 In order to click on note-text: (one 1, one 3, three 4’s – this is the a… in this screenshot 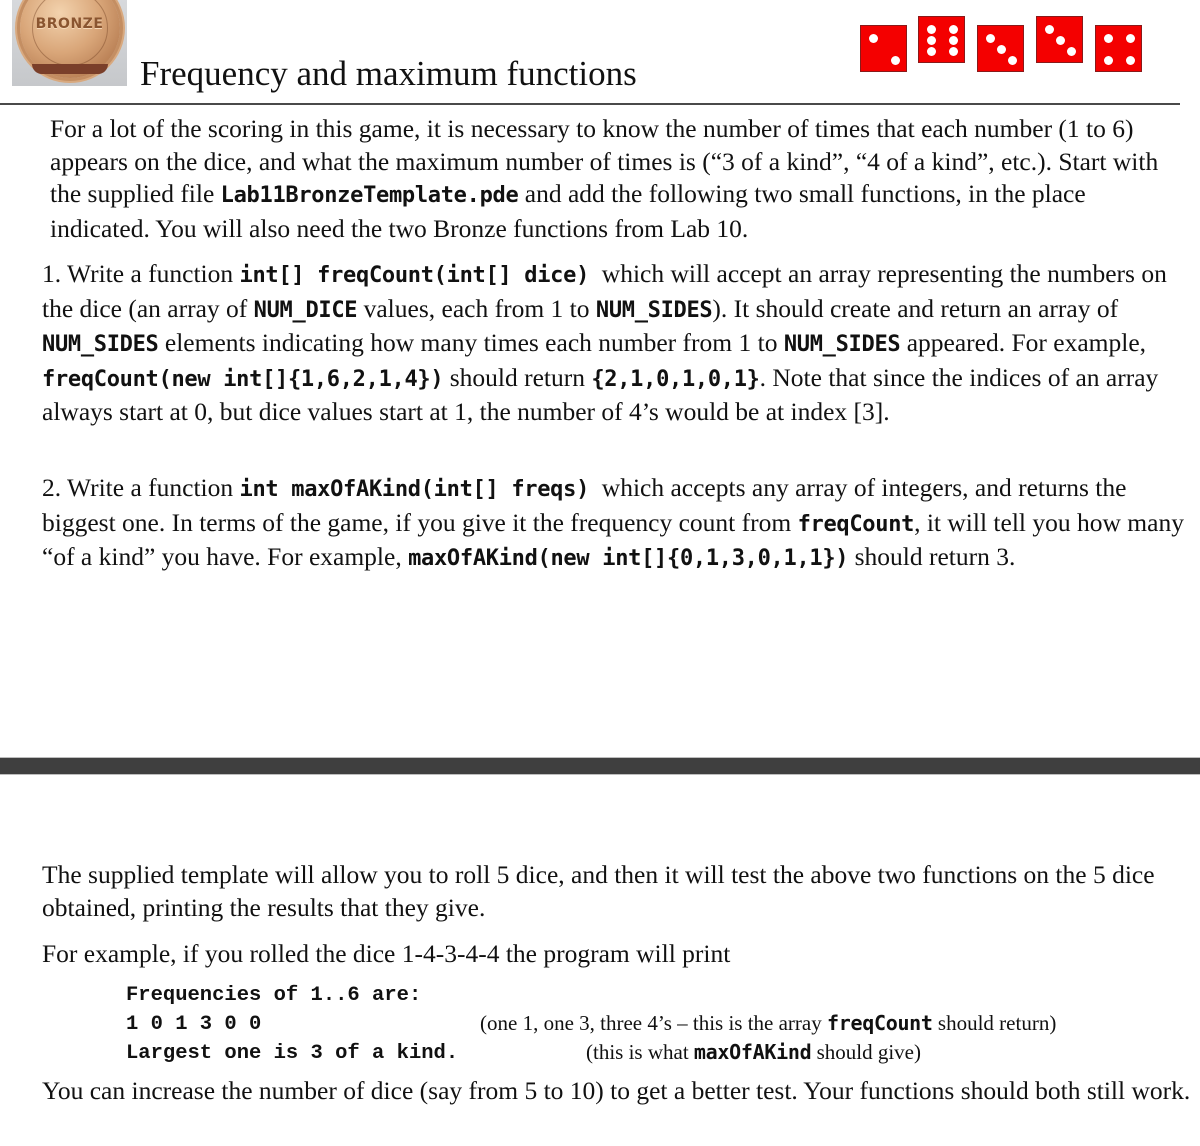, I will do `click(653, 1023)`.